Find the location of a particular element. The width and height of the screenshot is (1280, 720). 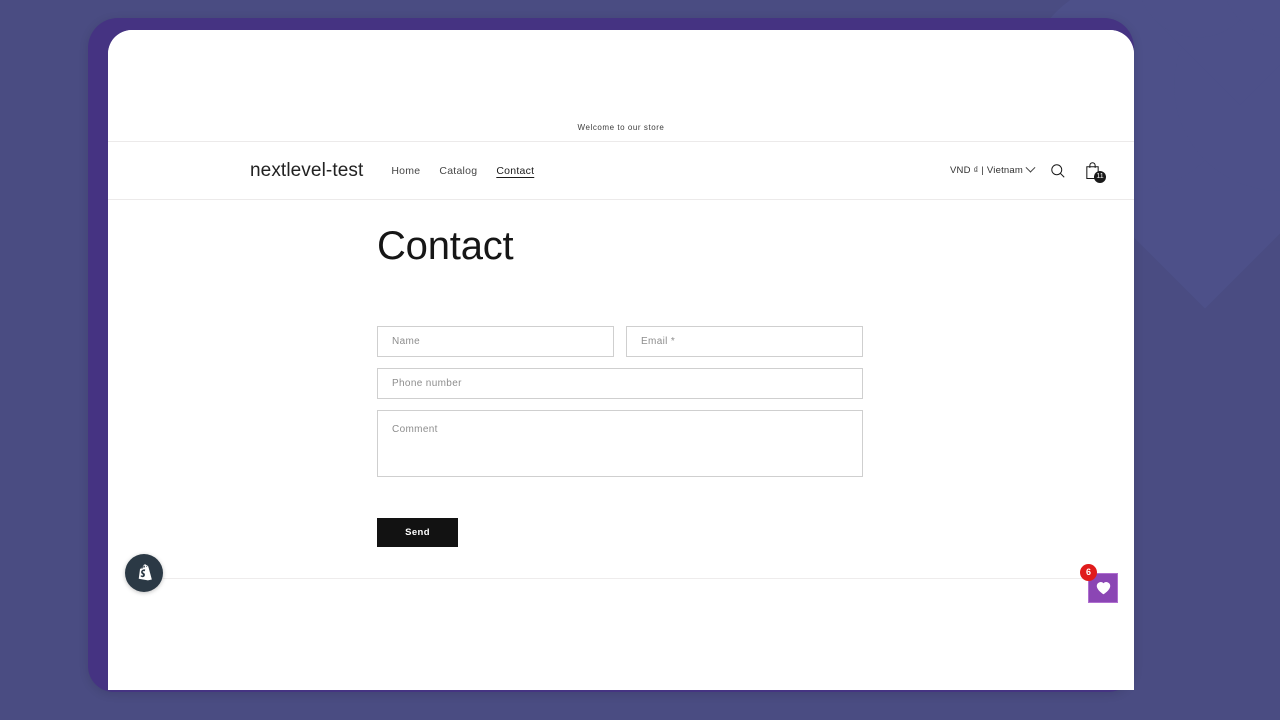

search-button is located at coordinates (1058, 171).